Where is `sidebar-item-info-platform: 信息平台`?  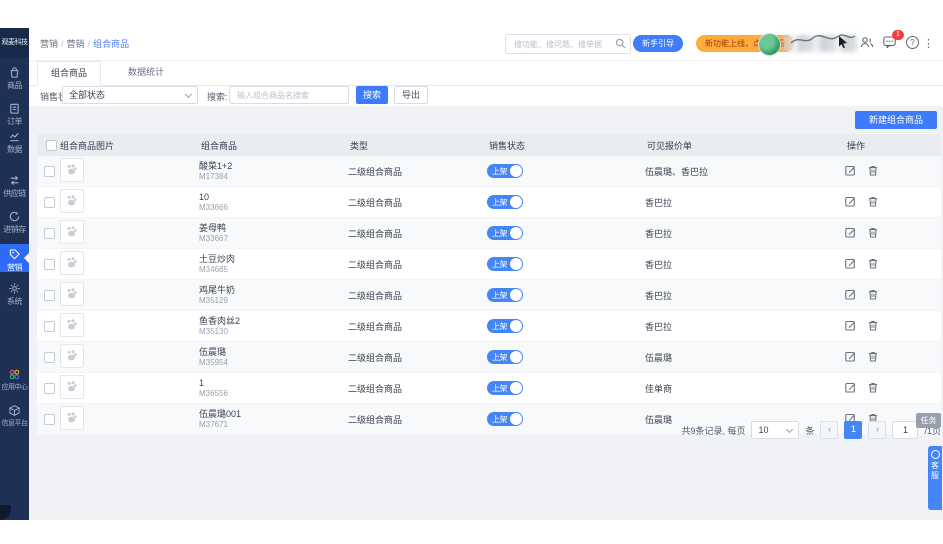 sidebar-item-info-platform: 信息平台 is located at coordinates (14, 416).